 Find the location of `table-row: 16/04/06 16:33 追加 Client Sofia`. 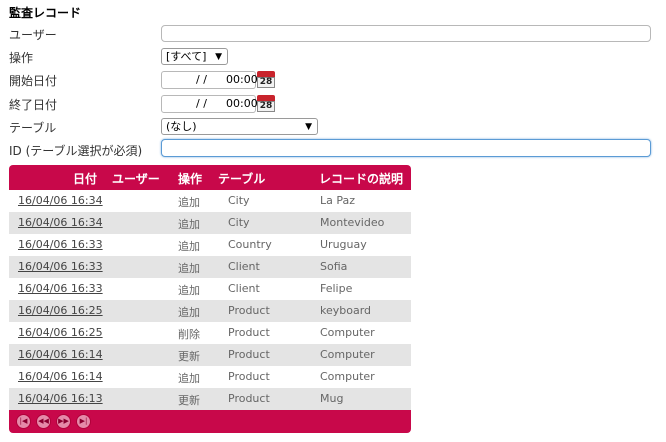

table-row: 16/04/06 16:33 追加 Client Sofia is located at coordinates (210, 267).